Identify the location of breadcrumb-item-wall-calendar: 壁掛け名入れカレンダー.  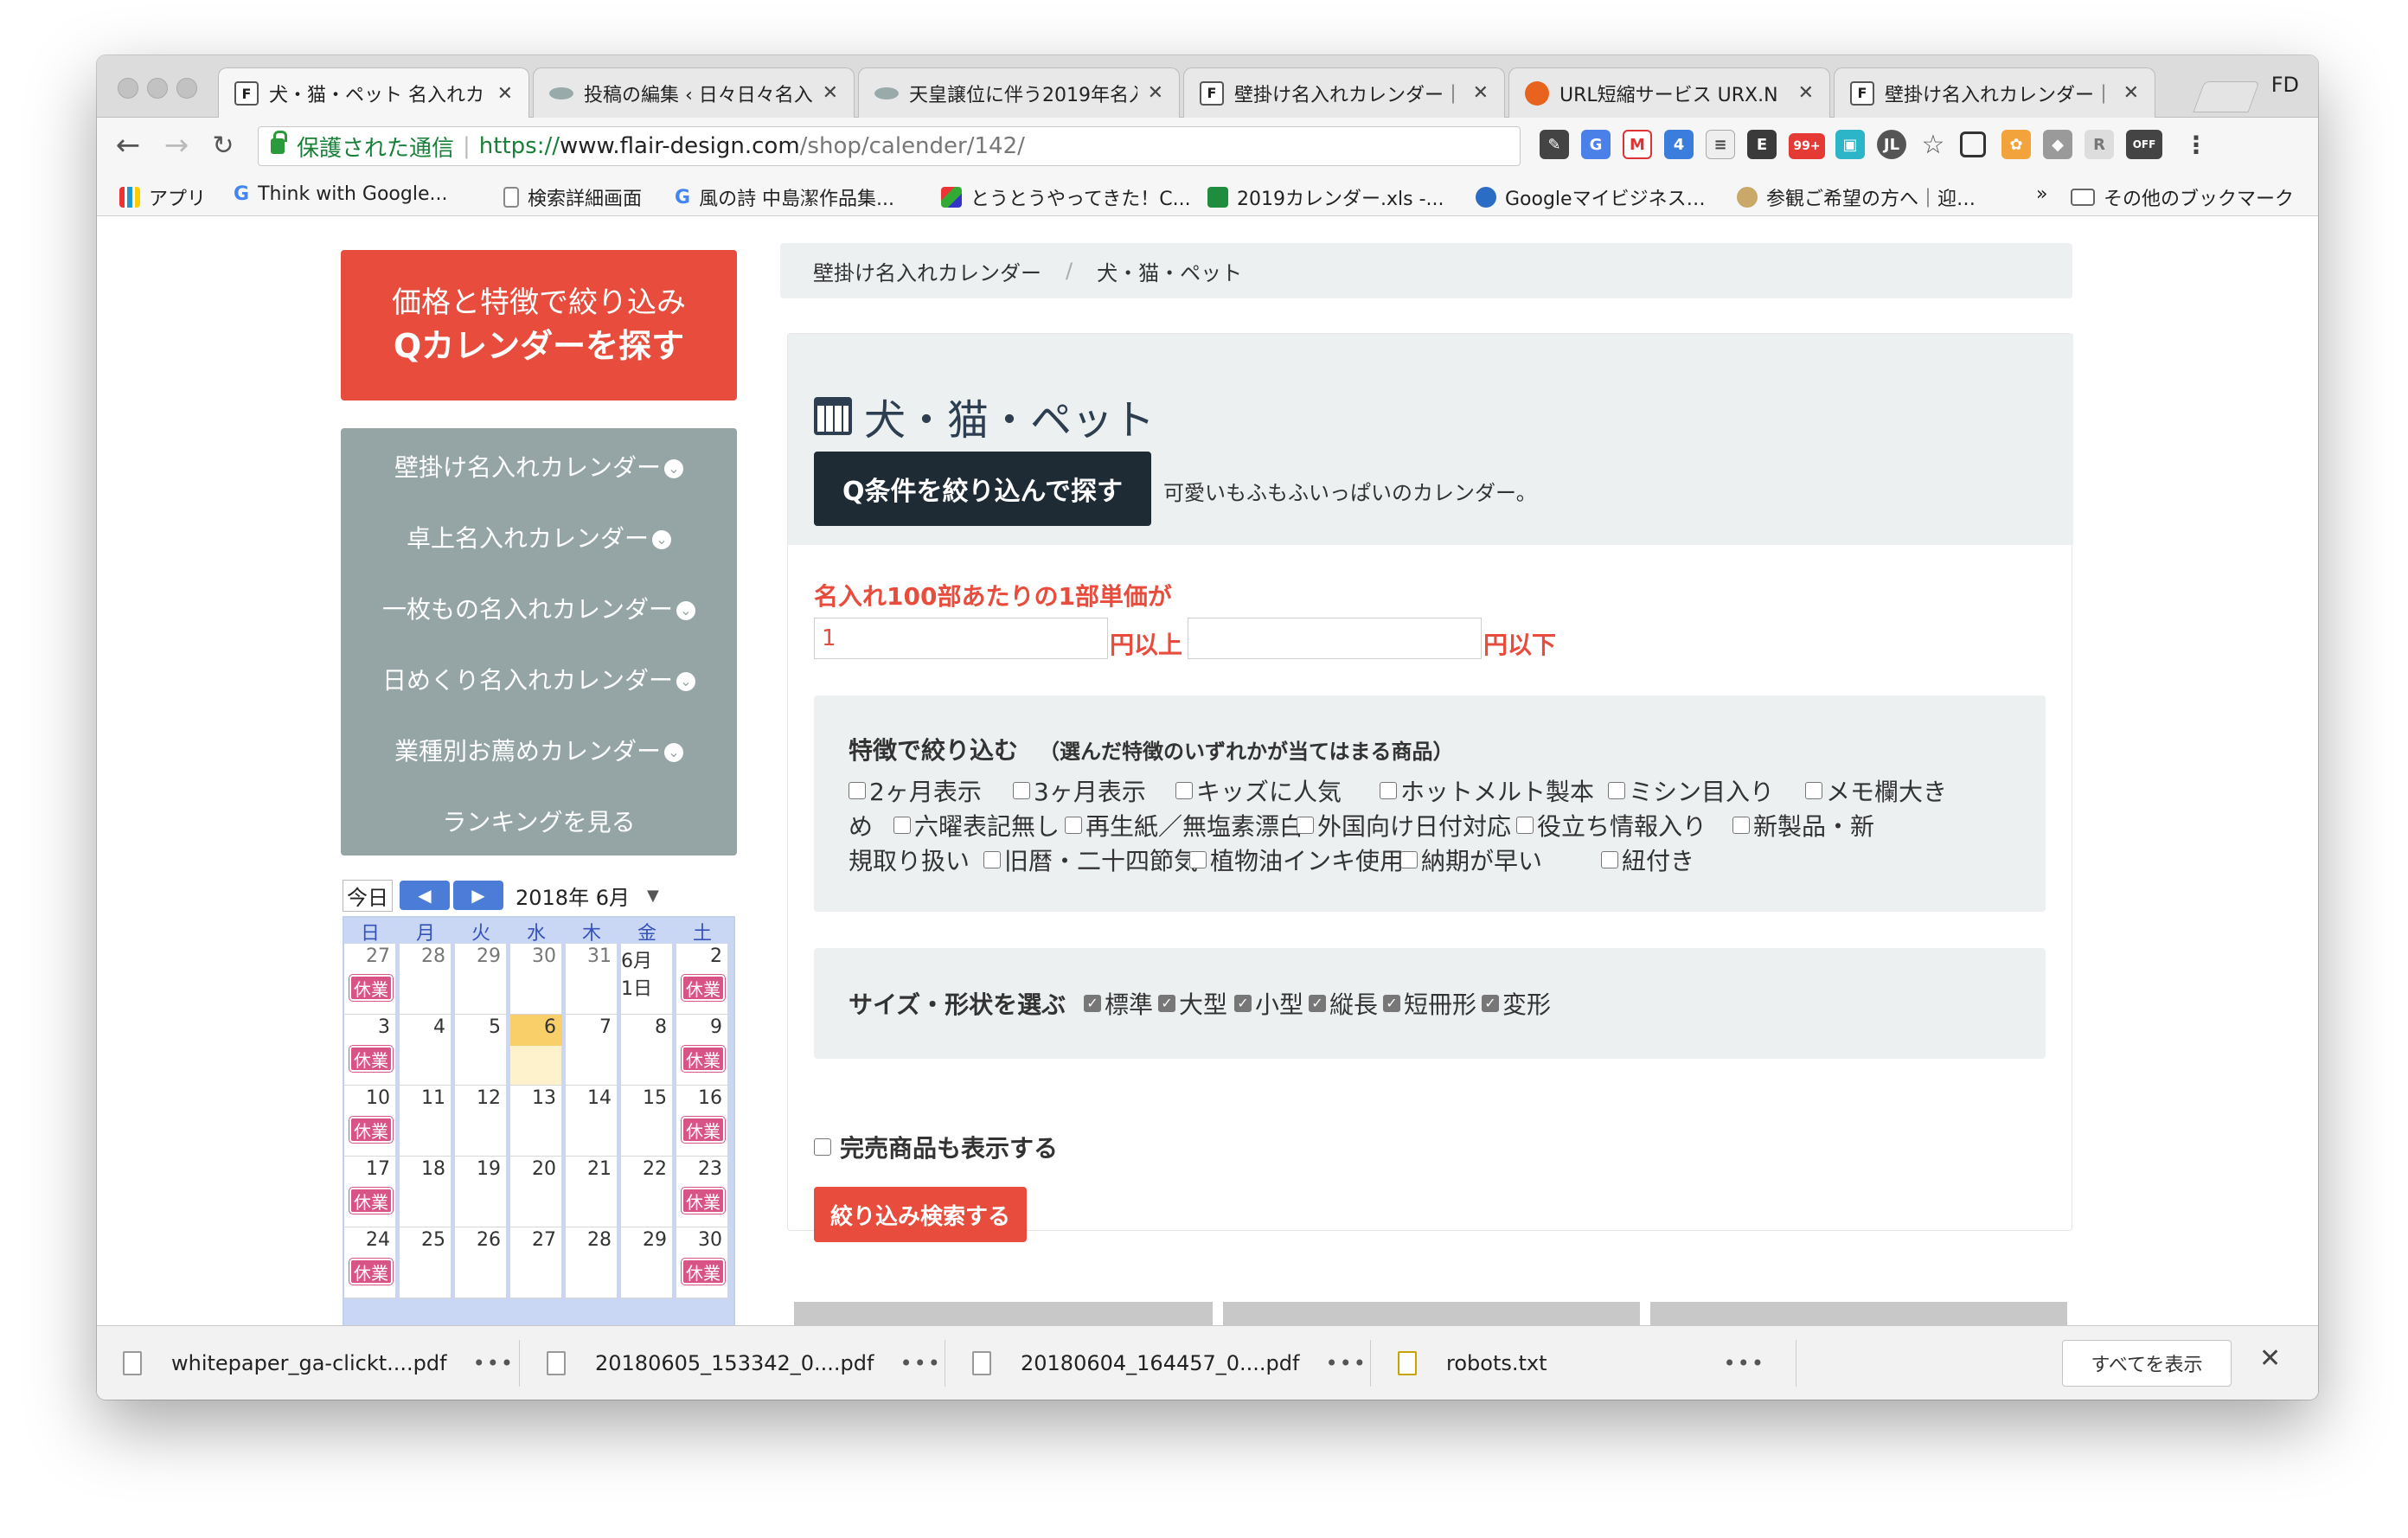
(927, 271).